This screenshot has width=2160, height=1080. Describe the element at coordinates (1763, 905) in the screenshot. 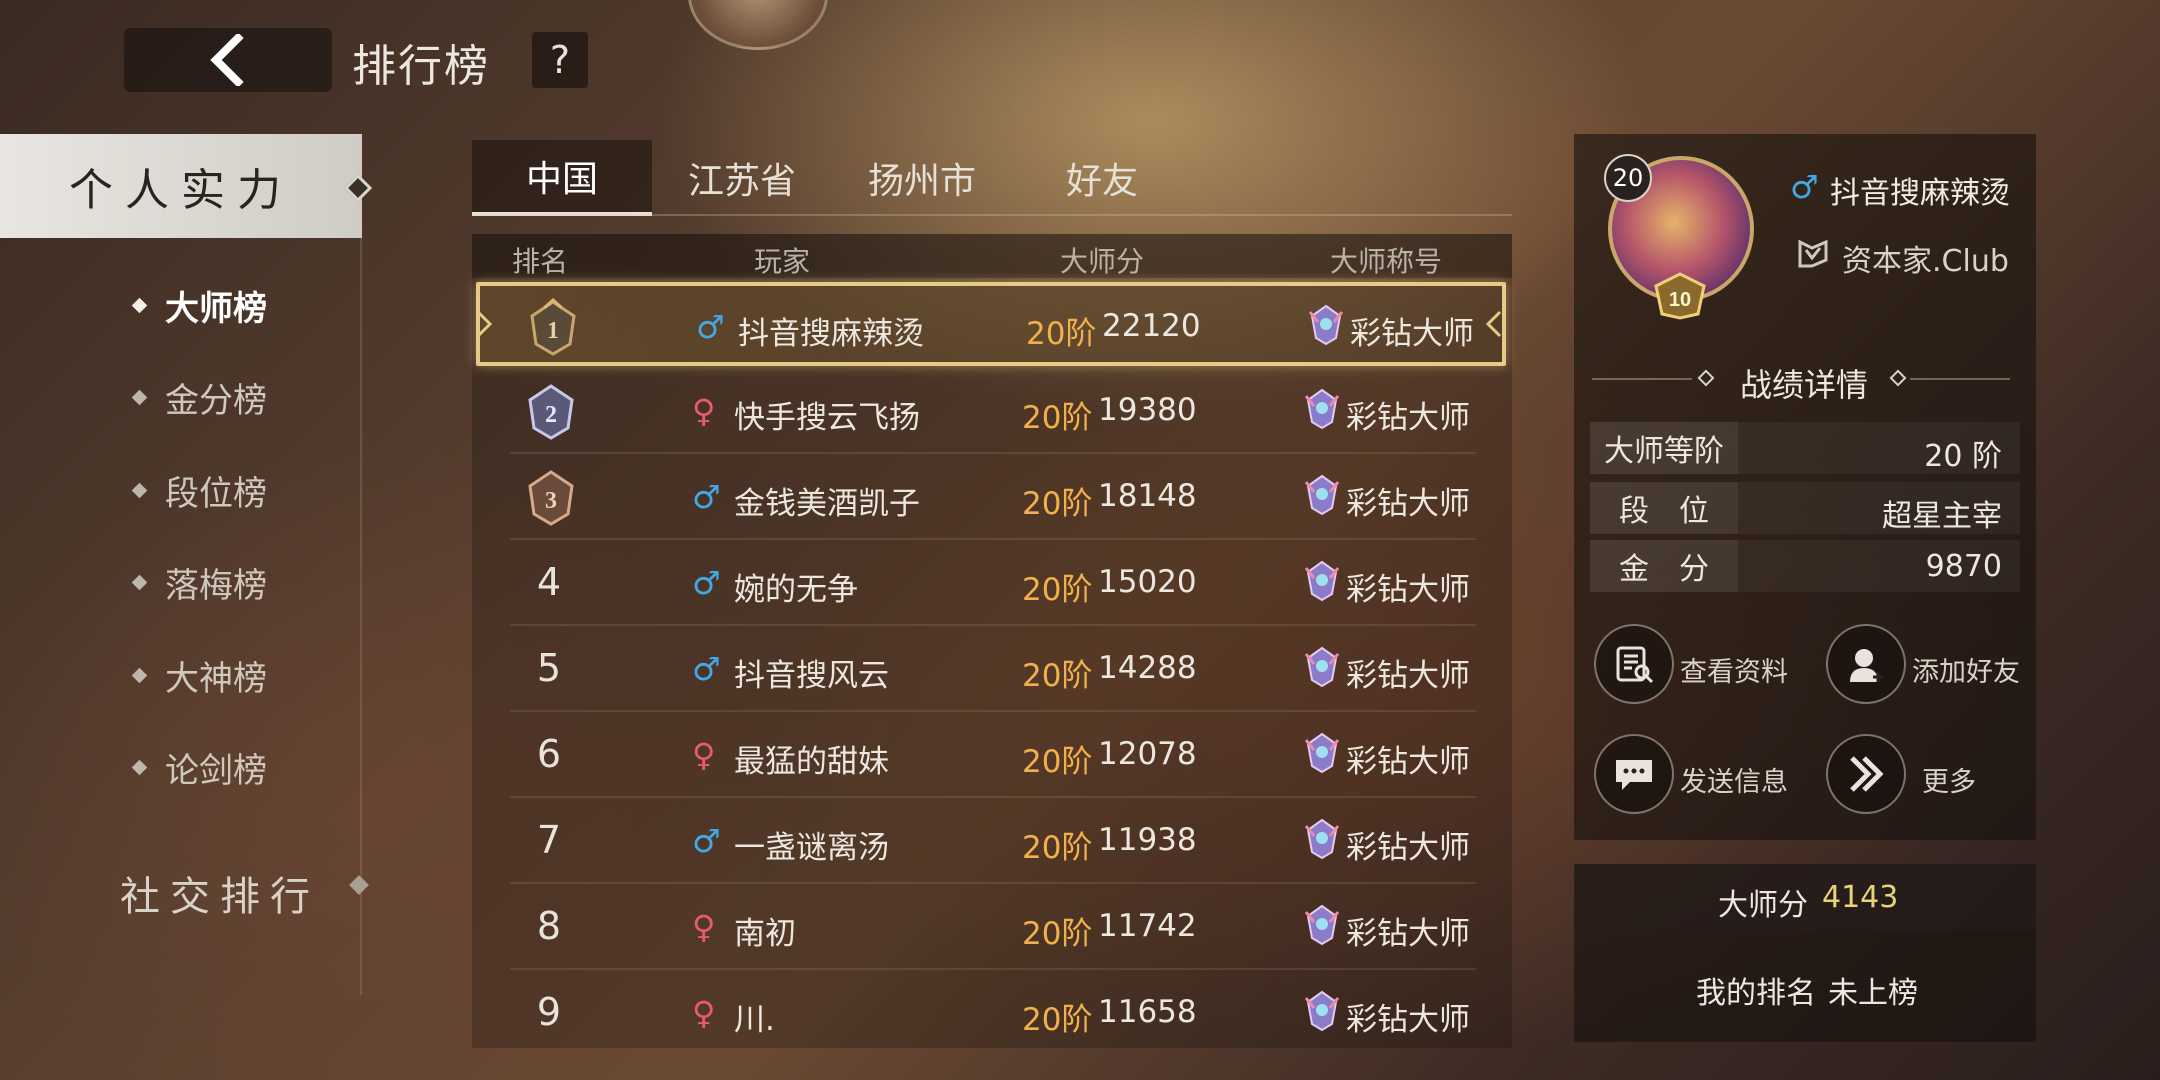

I see `my-score-label: 大师分` at that location.